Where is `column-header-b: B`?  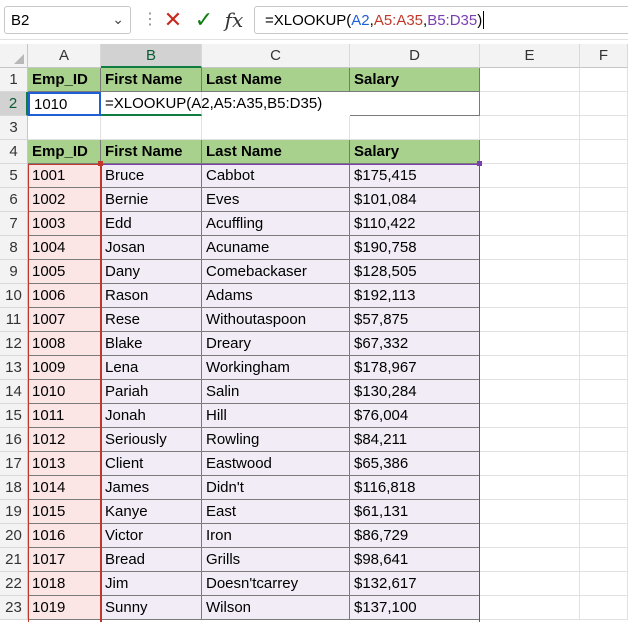
column-header-b: B is located at coordinates (151, 56).